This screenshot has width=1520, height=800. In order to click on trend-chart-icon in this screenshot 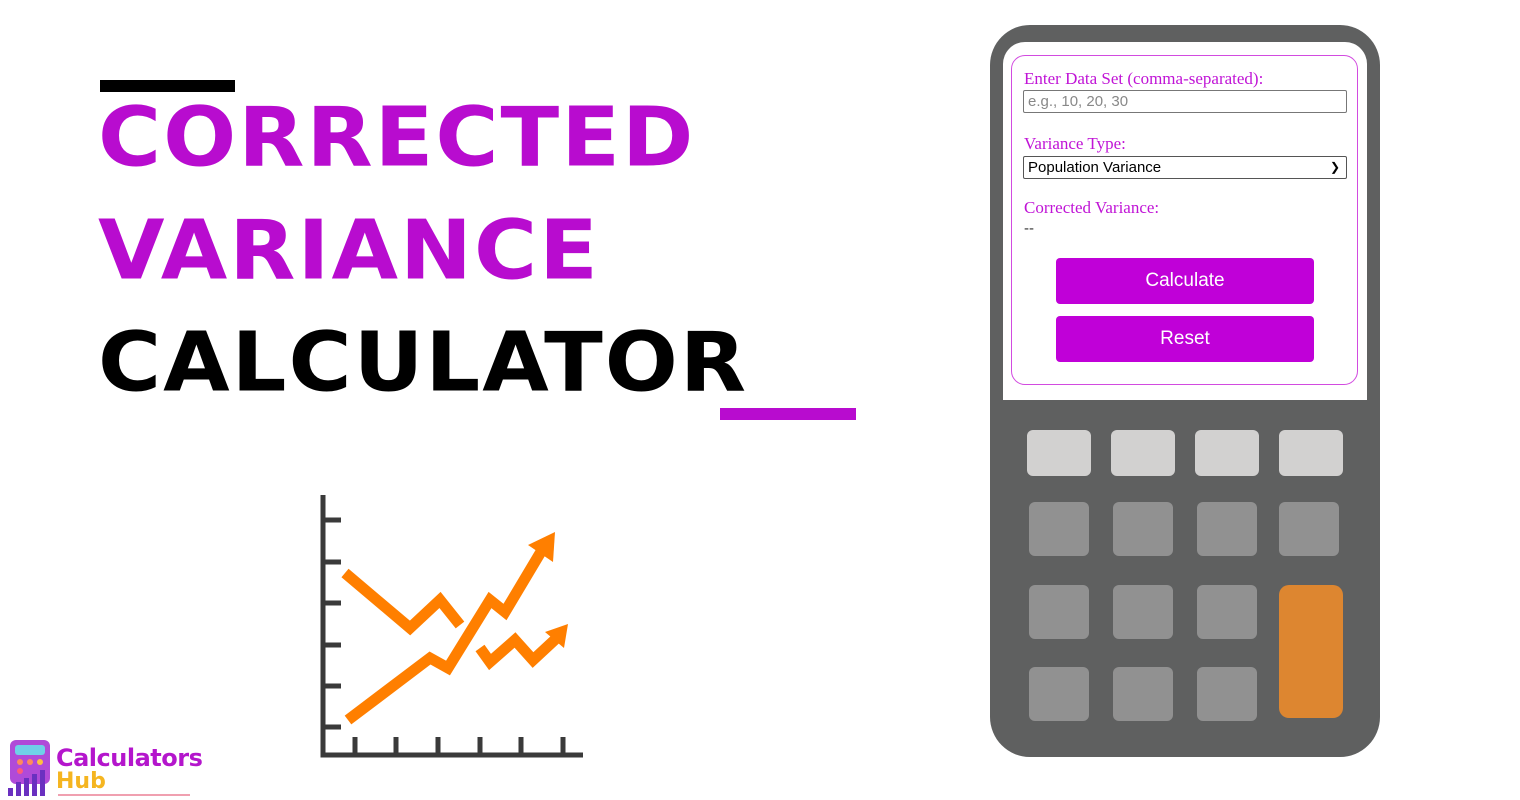, I will do `click(451, 626)`.